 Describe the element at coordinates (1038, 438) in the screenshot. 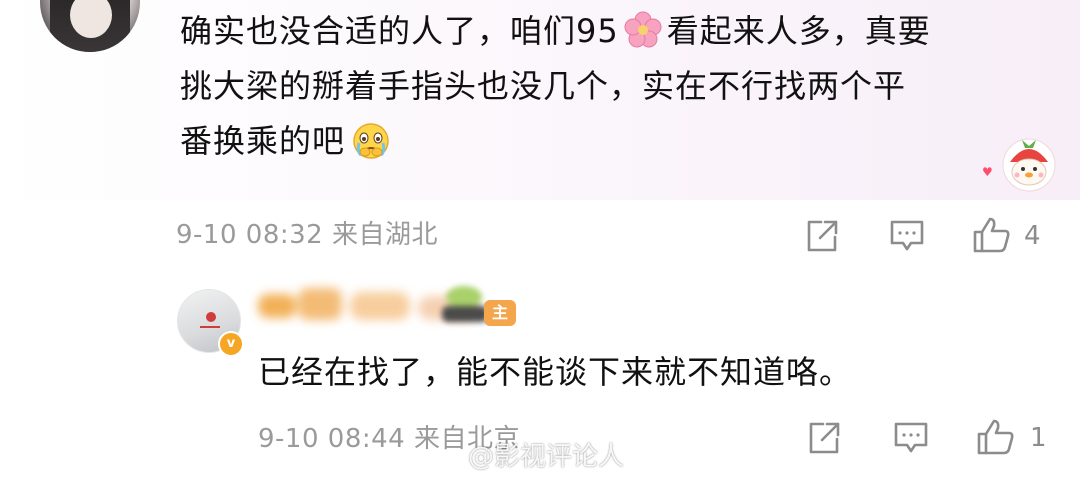

I see `like-count: 1` at that location.